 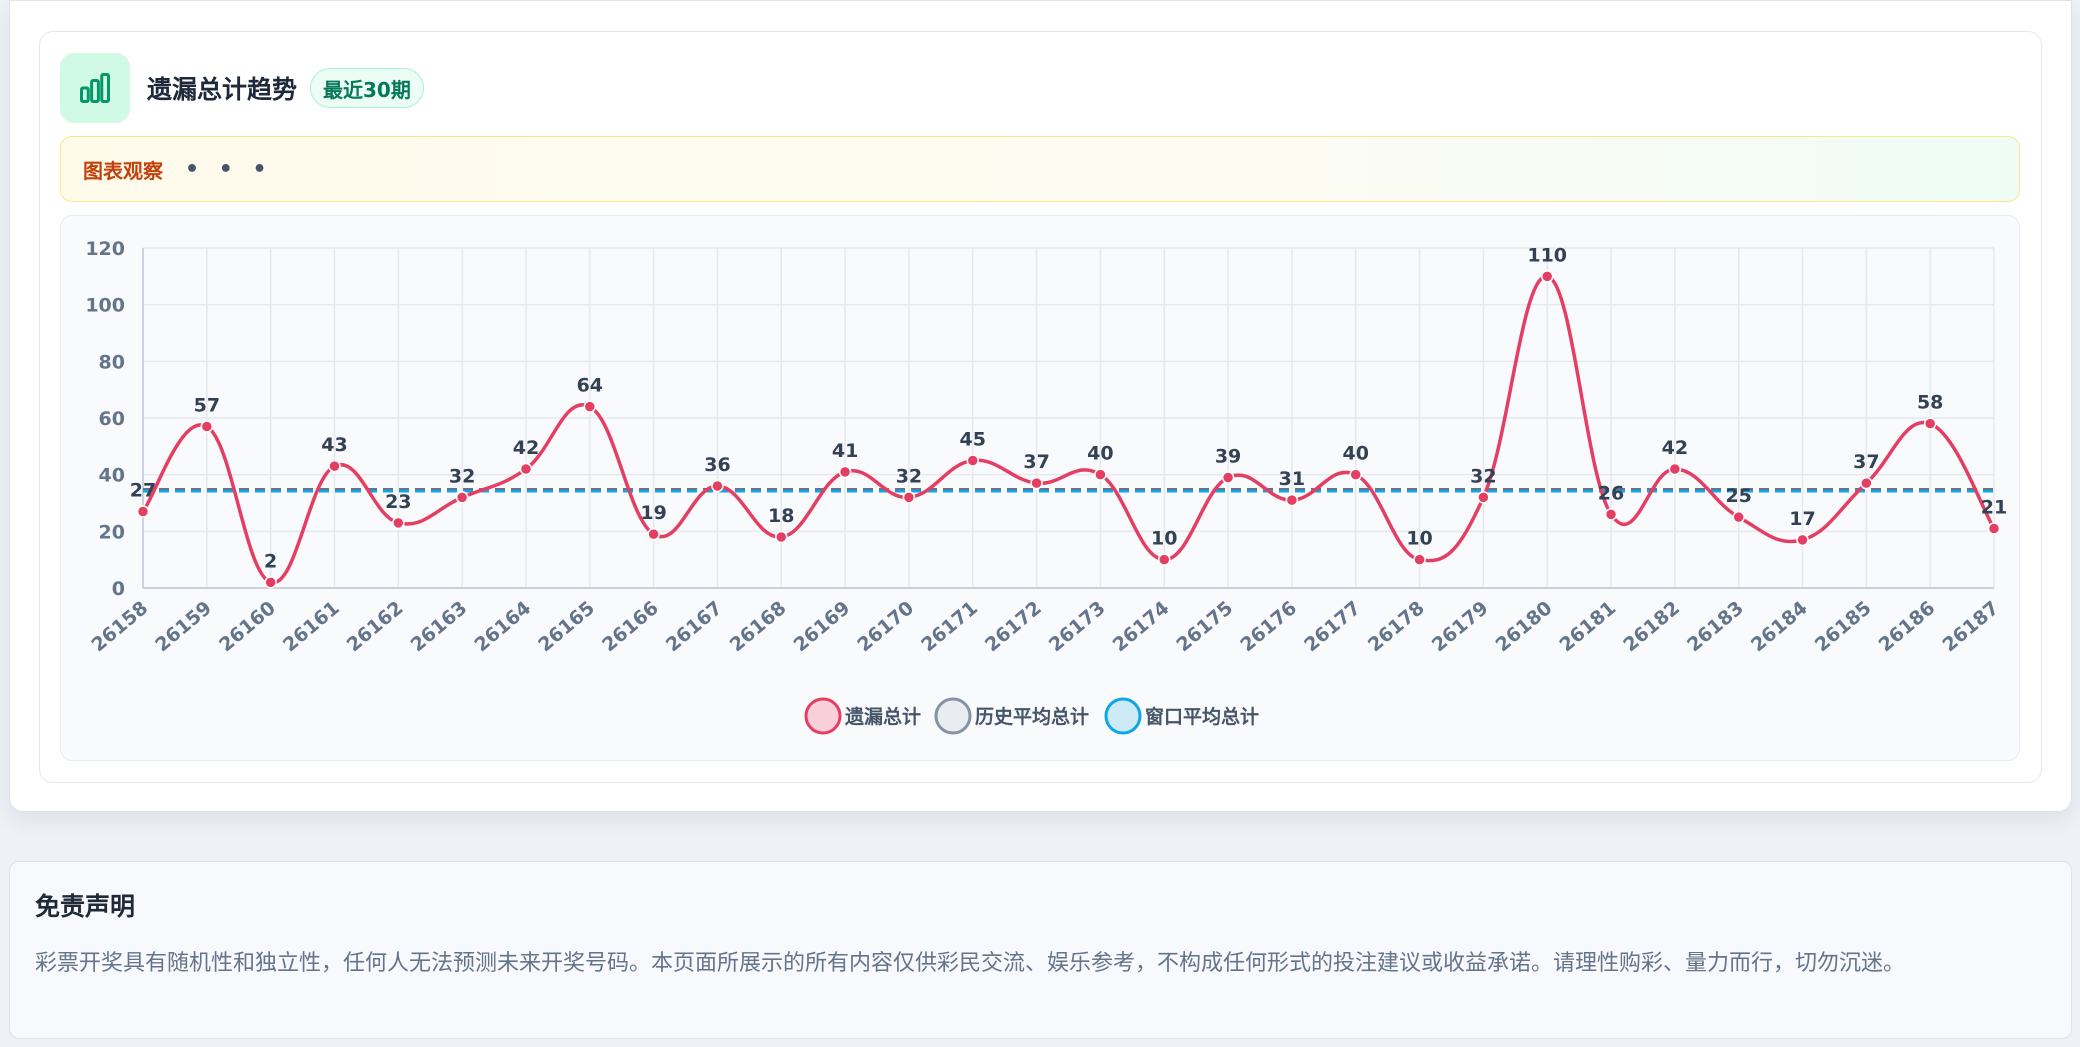 What do you see at coordinates (105, 306) in the screenshot?
I see `y-tick-label: 100` at bounding box center [105, 306].